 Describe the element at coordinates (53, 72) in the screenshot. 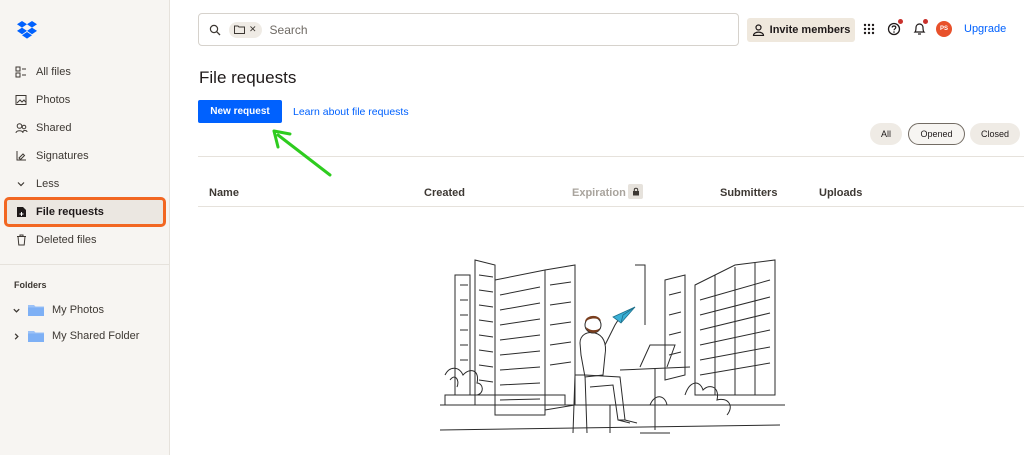

I see `sidebar-item-label: All files` at that location.